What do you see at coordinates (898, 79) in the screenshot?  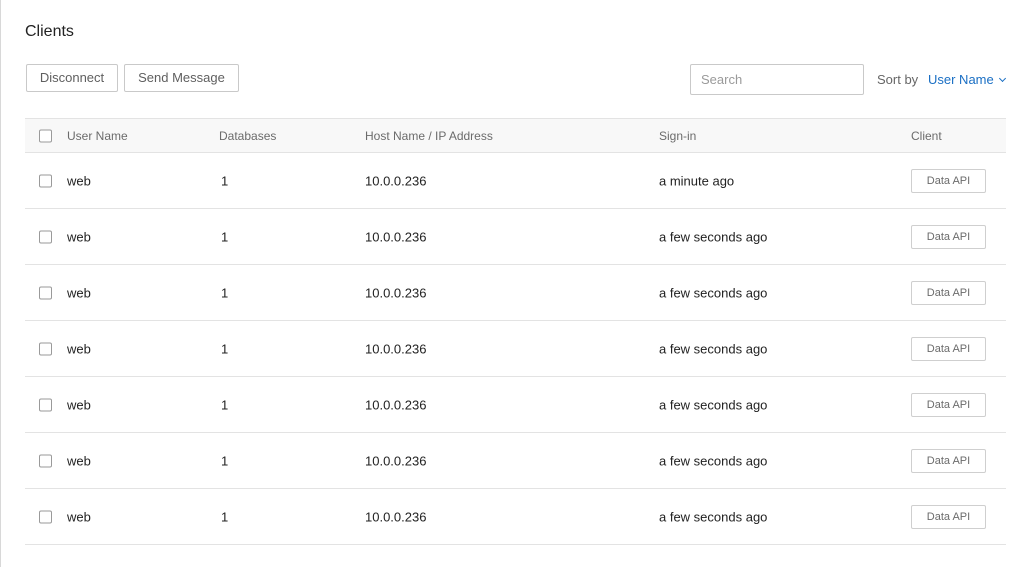 I see `sort-label: Sort by` at bounding box center [898, 79].